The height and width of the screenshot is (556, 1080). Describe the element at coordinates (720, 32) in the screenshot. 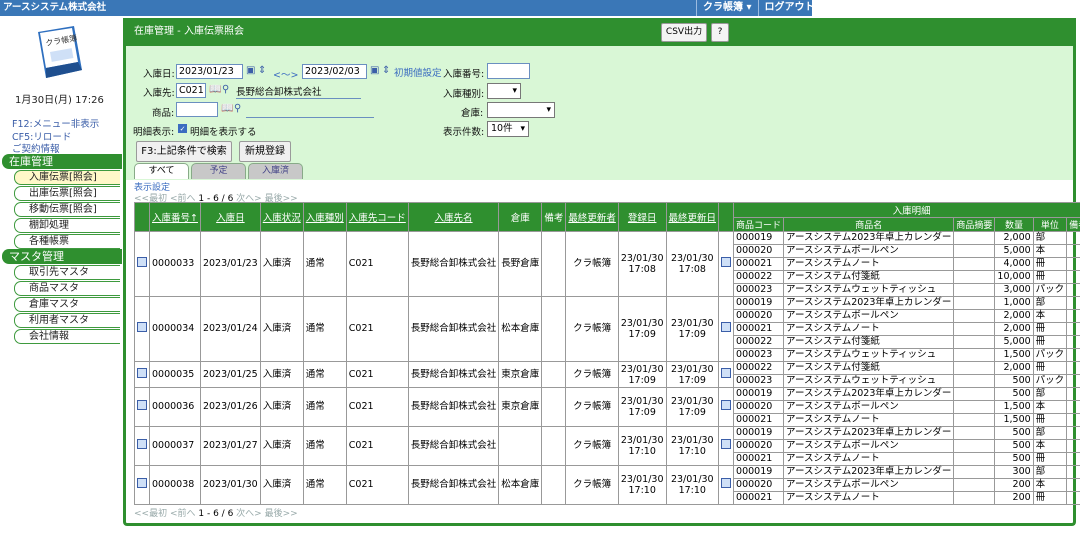

I see `help-button: ?` at that location.